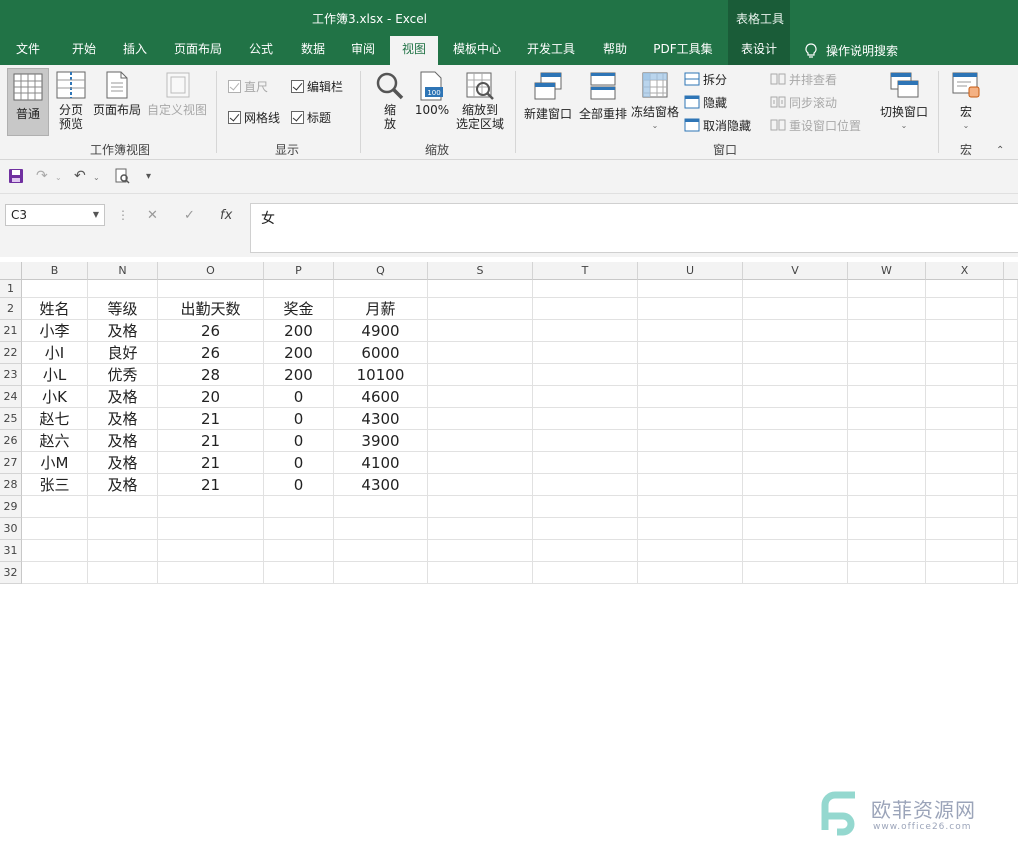 This screenshot has width=1018, height=846. What do you see at coordinates (71, 104) in the screenshot?
I see `page-break-preview-button: 分页 预览` at bounding box center [71, 104].